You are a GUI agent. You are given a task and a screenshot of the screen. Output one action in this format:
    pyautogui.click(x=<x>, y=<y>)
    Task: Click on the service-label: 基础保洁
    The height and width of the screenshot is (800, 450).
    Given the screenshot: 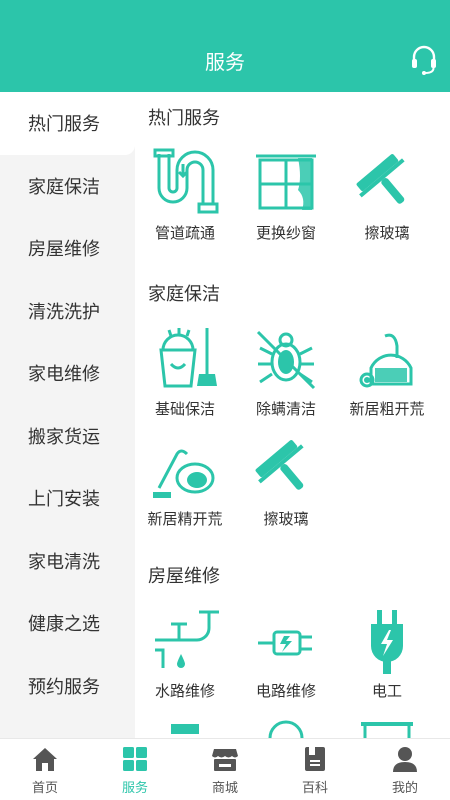 What is the action you would take?
    pyautogui.click(x=184, y=409)
    